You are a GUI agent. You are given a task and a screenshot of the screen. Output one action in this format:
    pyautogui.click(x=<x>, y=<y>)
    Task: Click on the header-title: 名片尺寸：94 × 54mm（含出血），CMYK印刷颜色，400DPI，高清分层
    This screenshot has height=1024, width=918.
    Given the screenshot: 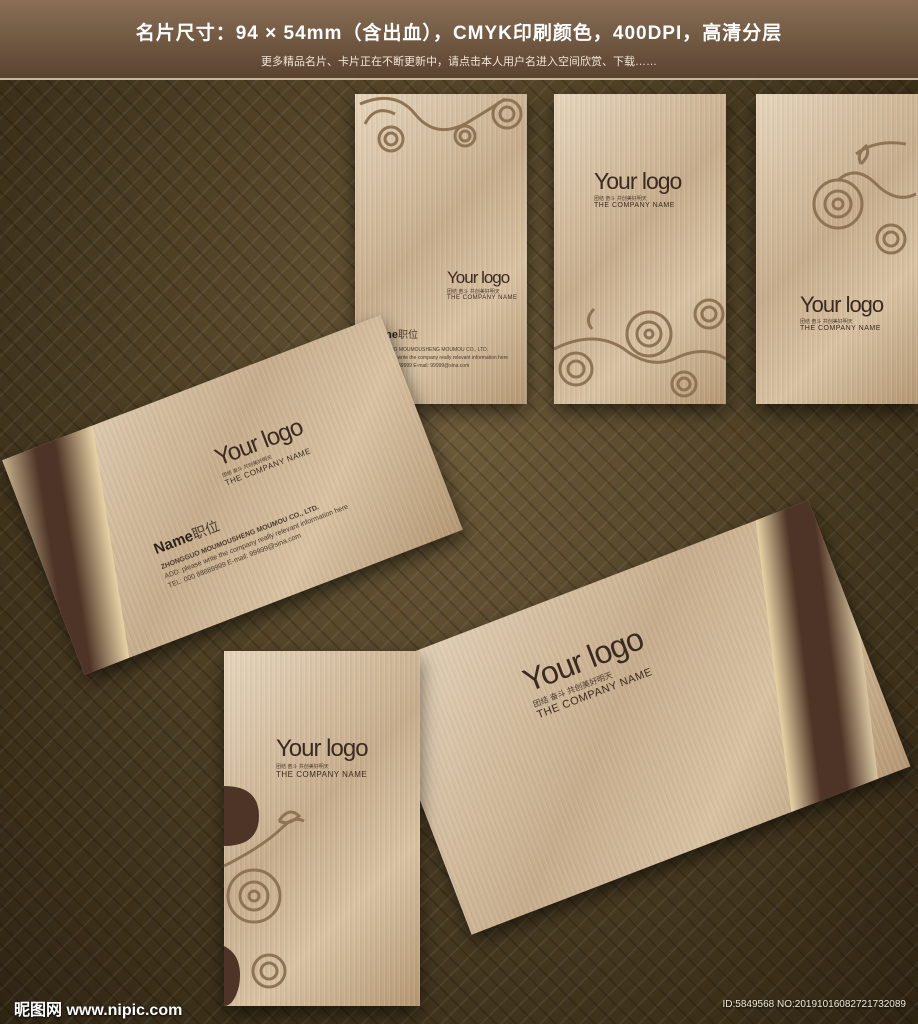 What is the action you would take?
    pyautogui.click(x=459, y=33)
    